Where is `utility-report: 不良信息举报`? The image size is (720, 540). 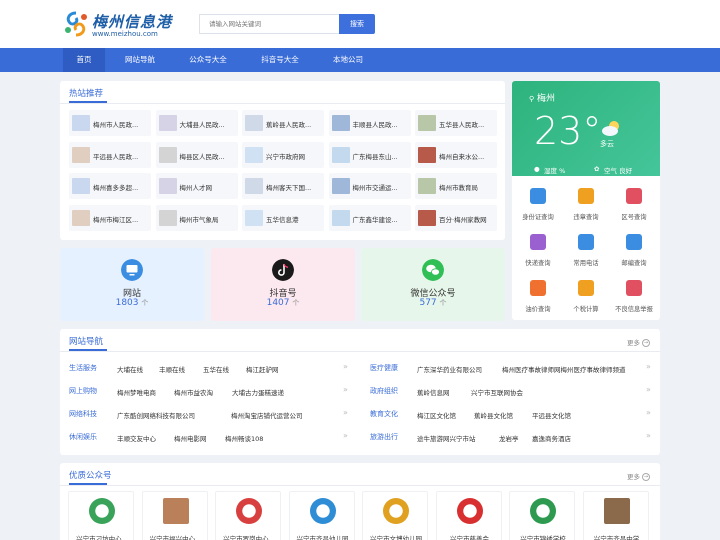 utility-report: 不良信息举报 is located at coordinates (634, 298).